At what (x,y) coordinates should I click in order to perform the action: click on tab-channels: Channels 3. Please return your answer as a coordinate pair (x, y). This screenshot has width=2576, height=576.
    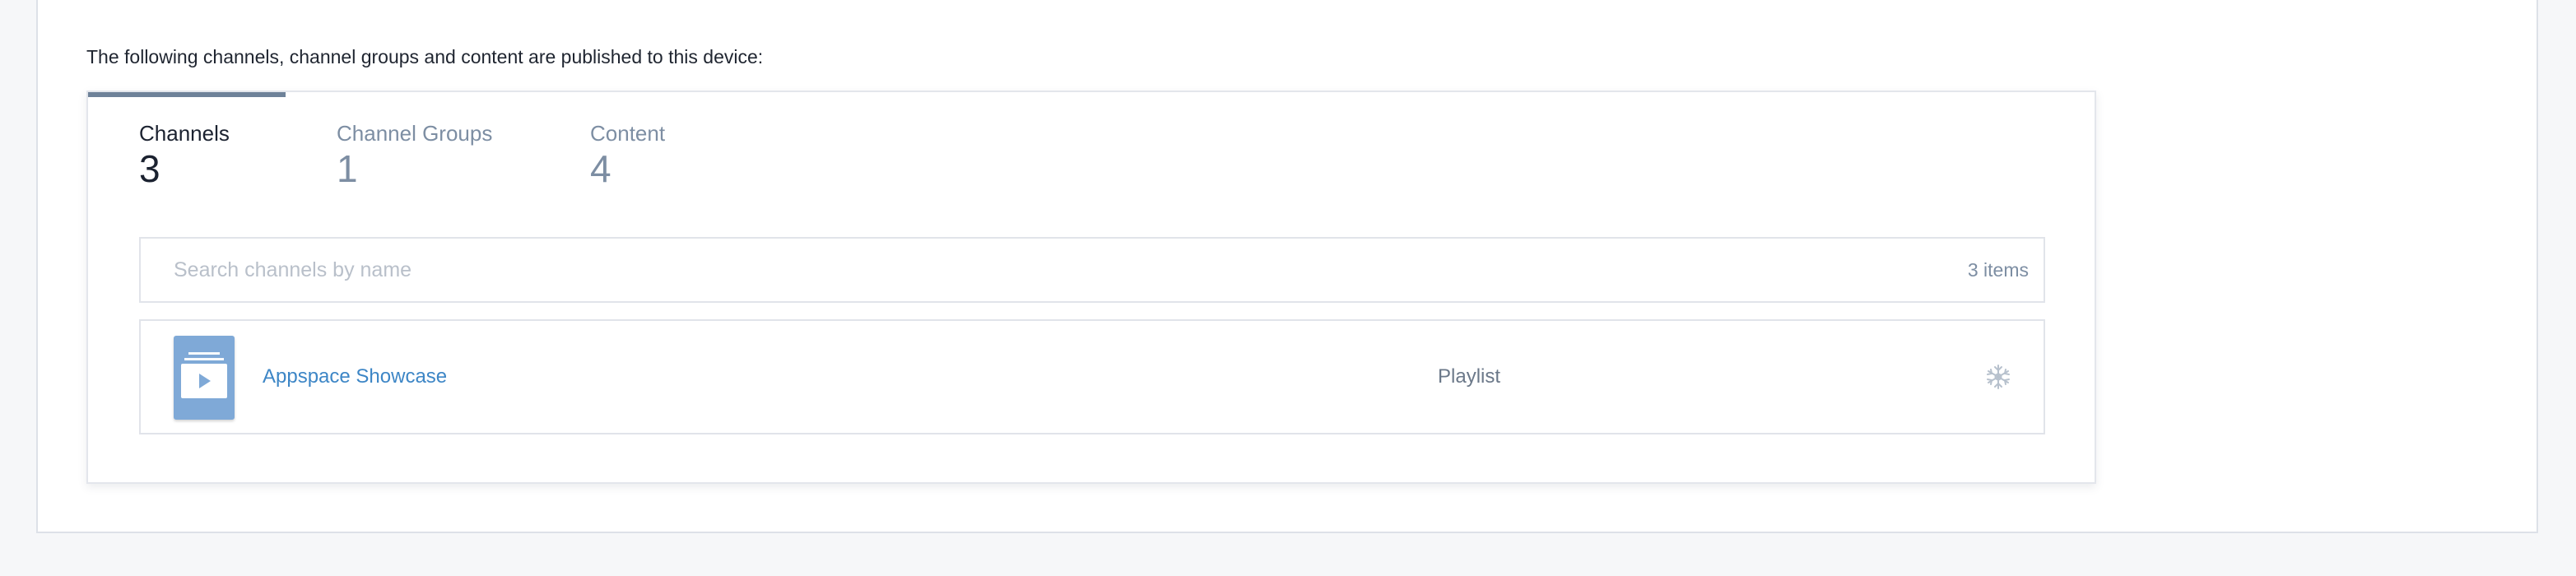
    Looking at the image, I should click on (184, 154).